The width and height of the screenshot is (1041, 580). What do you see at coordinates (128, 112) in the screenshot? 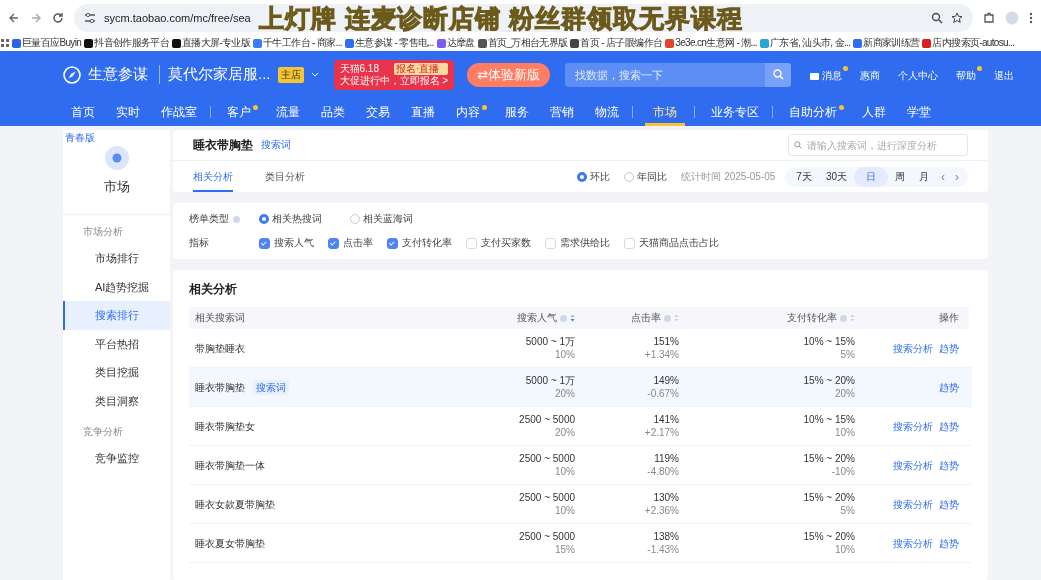
I see `nav-tab: 实时` at bounding box center [128, 112].